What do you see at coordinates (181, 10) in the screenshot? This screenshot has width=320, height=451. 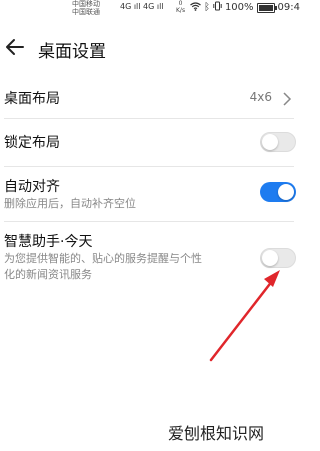 I see `network-speed-unit: K/s` at bounding box center [181, 10].